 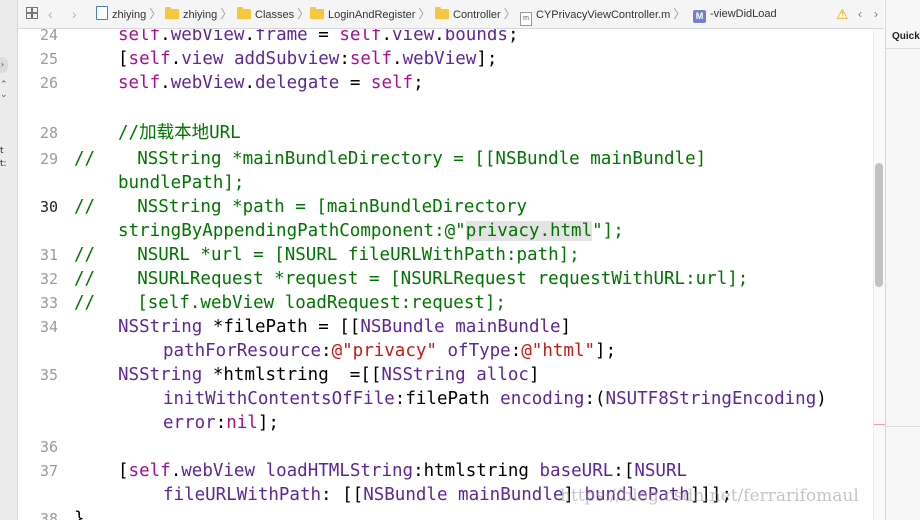 What do you see at coordinates (181, 183) in the screenshot?
I see `code-comment-line: bundlePath];` at bounding box center [181, 183].